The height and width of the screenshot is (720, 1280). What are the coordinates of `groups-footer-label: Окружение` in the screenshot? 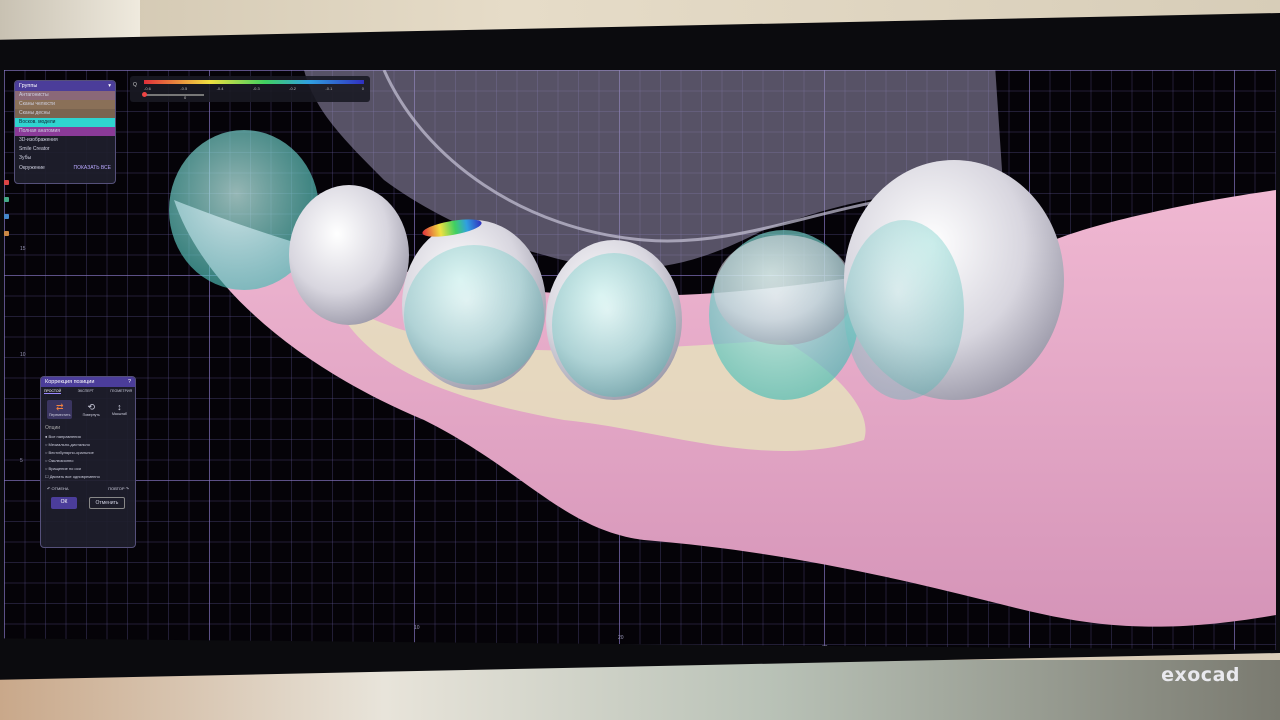 It's located at (32, 168).